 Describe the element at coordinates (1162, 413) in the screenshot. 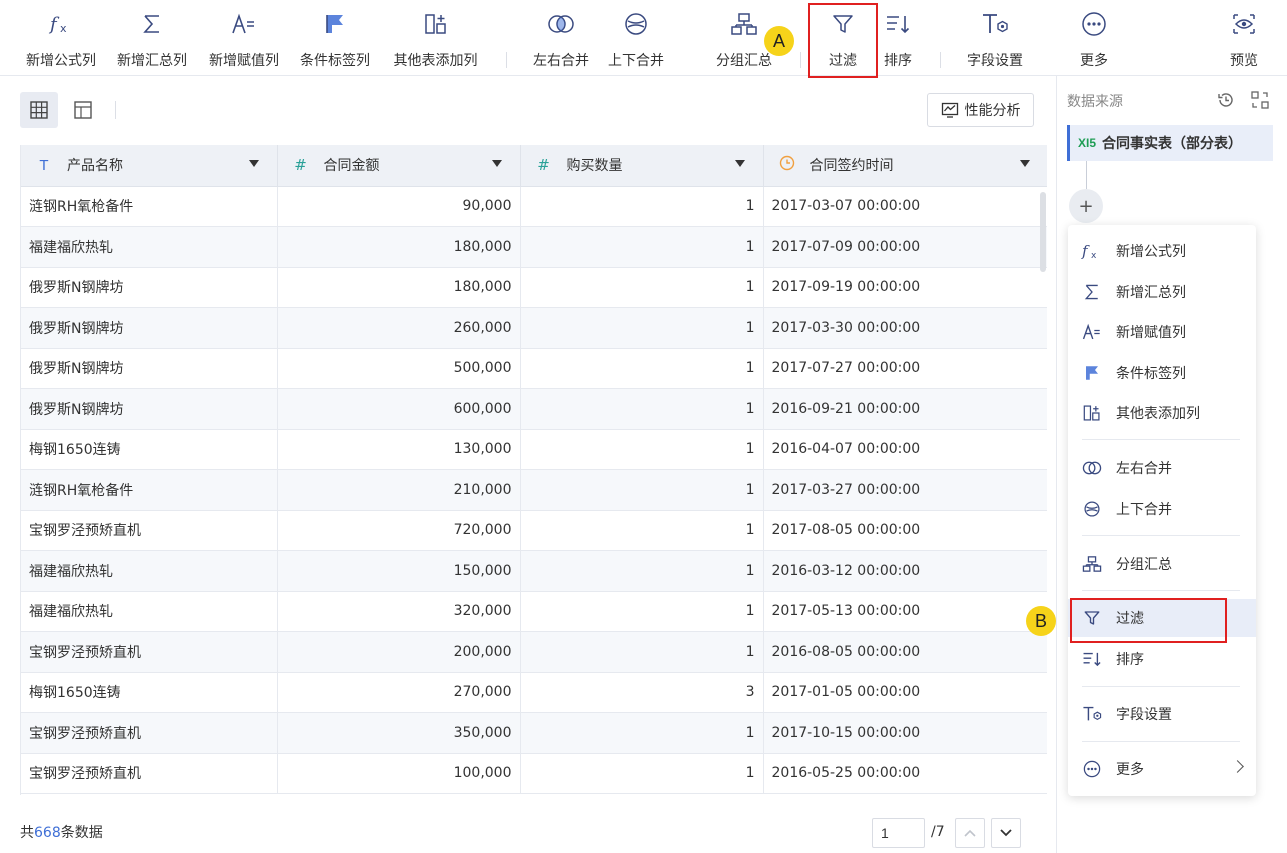

I see `menu-item-other-table: 其他表添加列` at that location.